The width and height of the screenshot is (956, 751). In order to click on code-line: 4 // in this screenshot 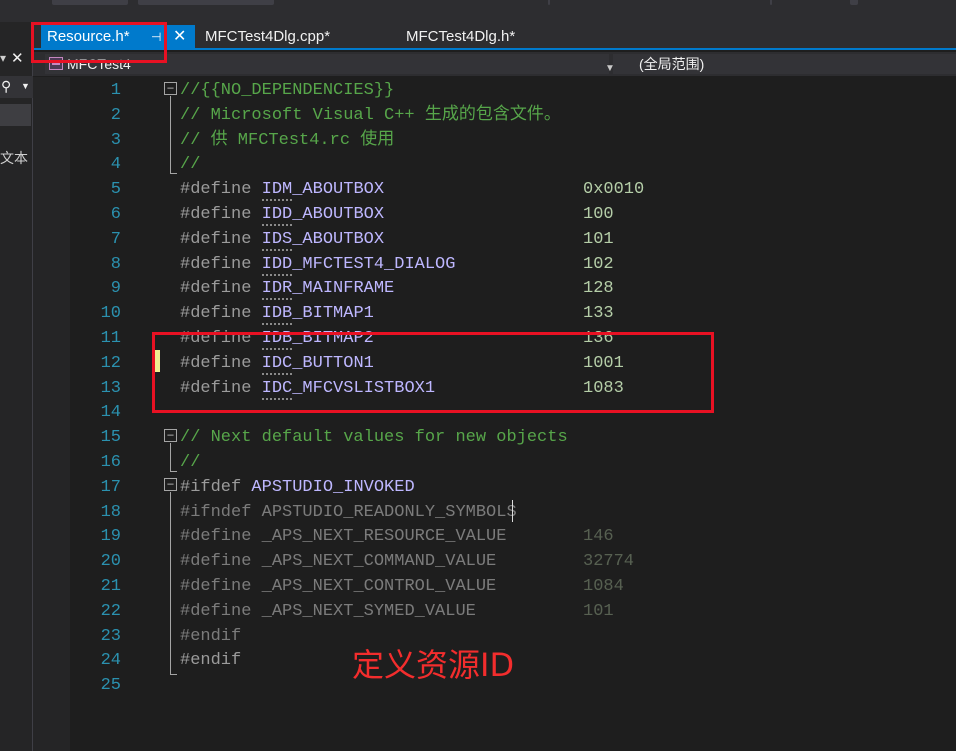, I will do `click(494, 164)`.